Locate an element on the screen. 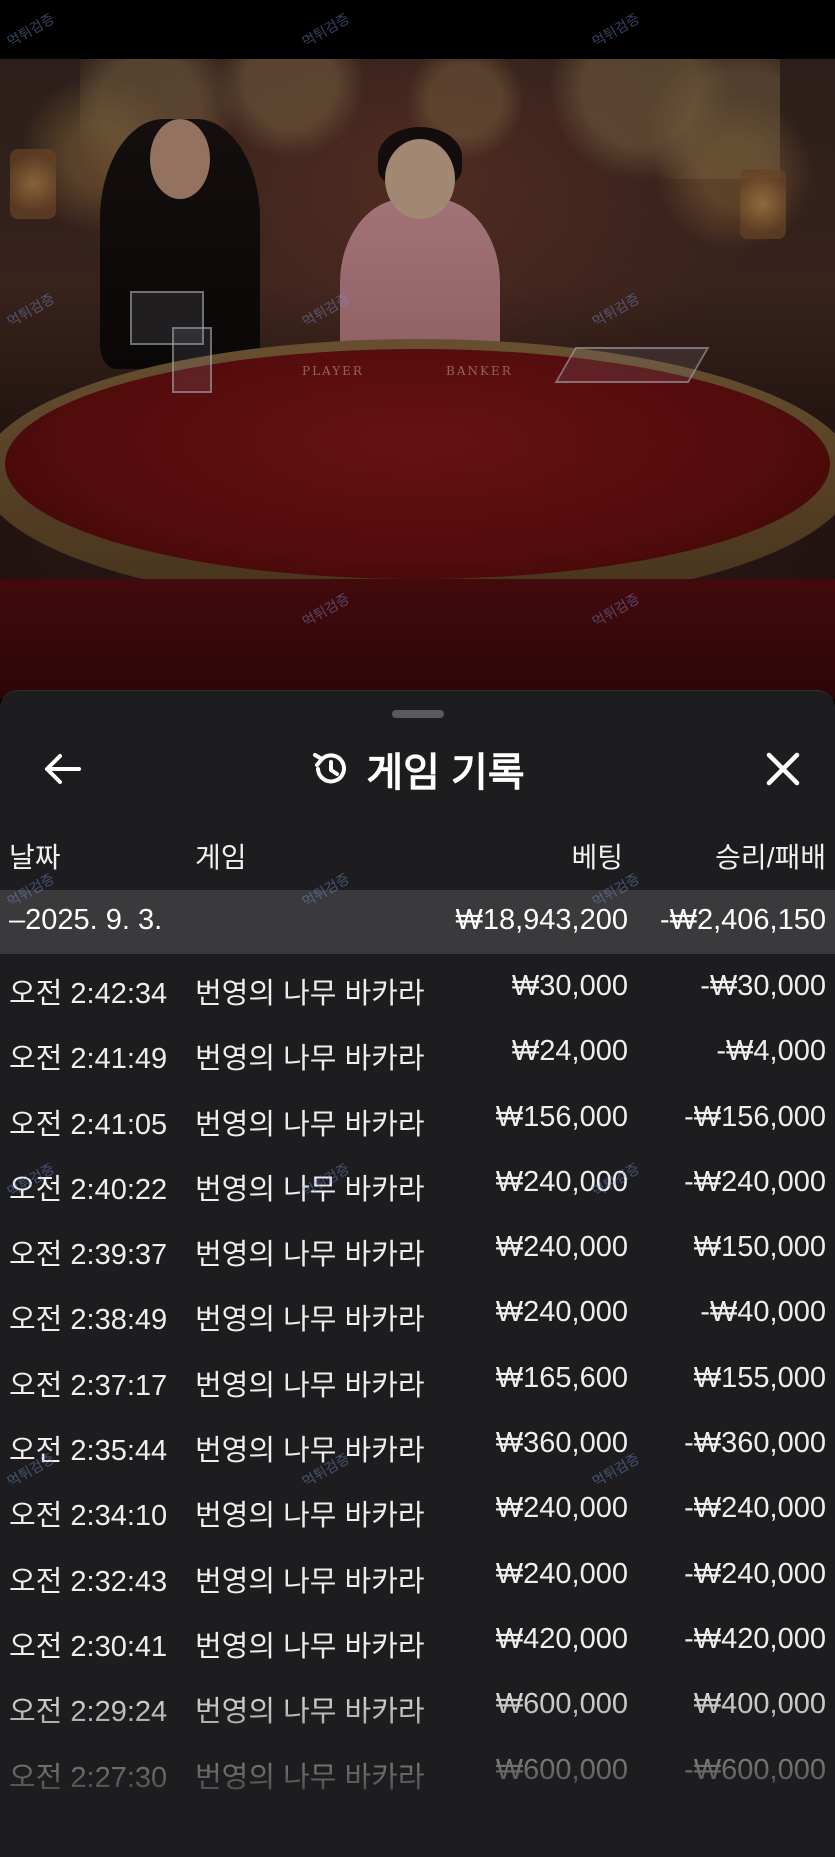 The image size is (835, 1857). row-time: 오전 2:39:37 is located at coordinates (88, 1255).